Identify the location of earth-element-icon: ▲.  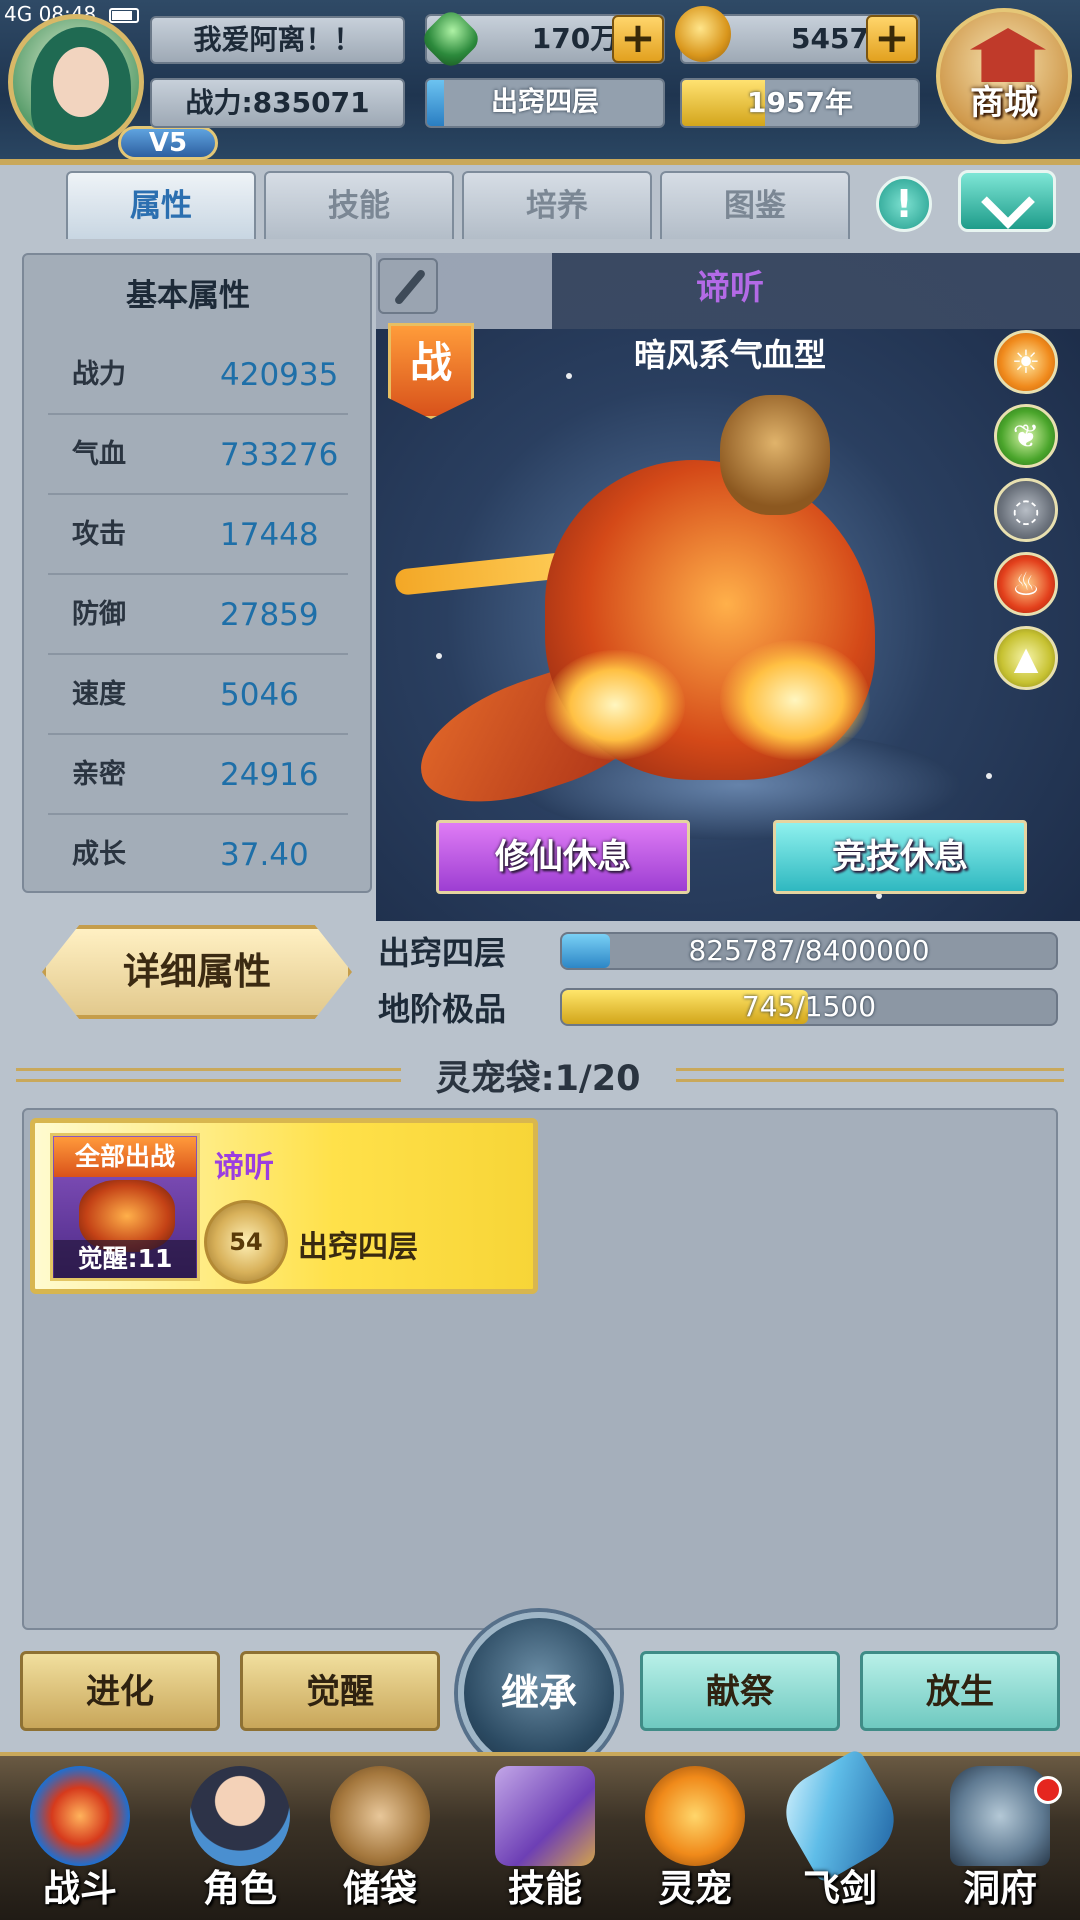
(1026, 658).